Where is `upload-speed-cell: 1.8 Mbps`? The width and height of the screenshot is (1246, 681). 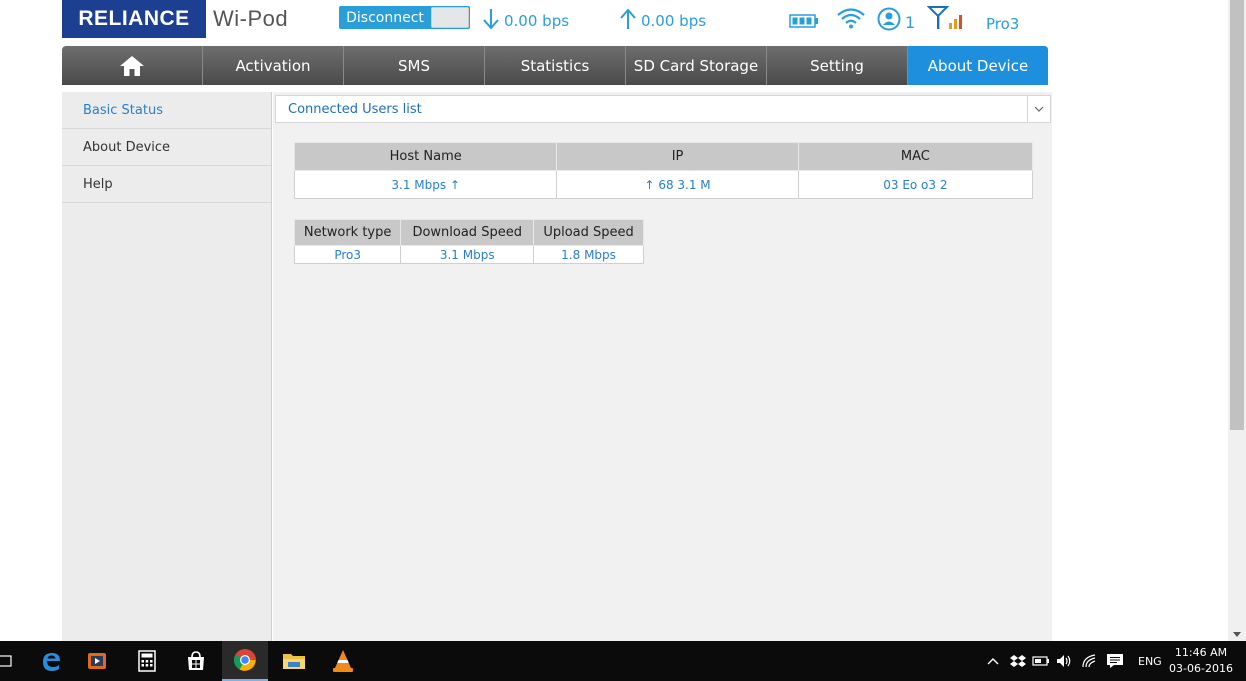
upload-speed-cell: 1.8 Mbps is located at coordinates (588, 254).